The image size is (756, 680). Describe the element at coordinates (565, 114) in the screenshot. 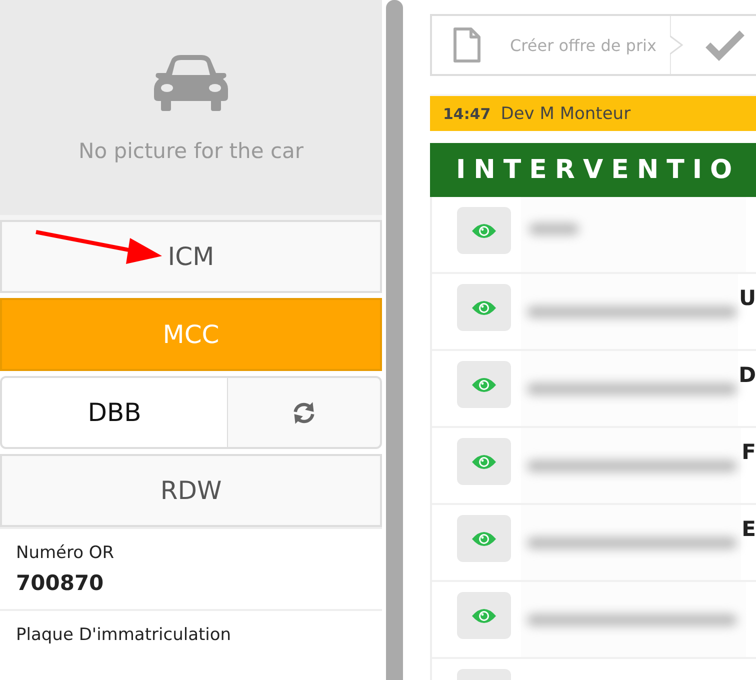

I see `status-text: Dev M Monteur` at that location.